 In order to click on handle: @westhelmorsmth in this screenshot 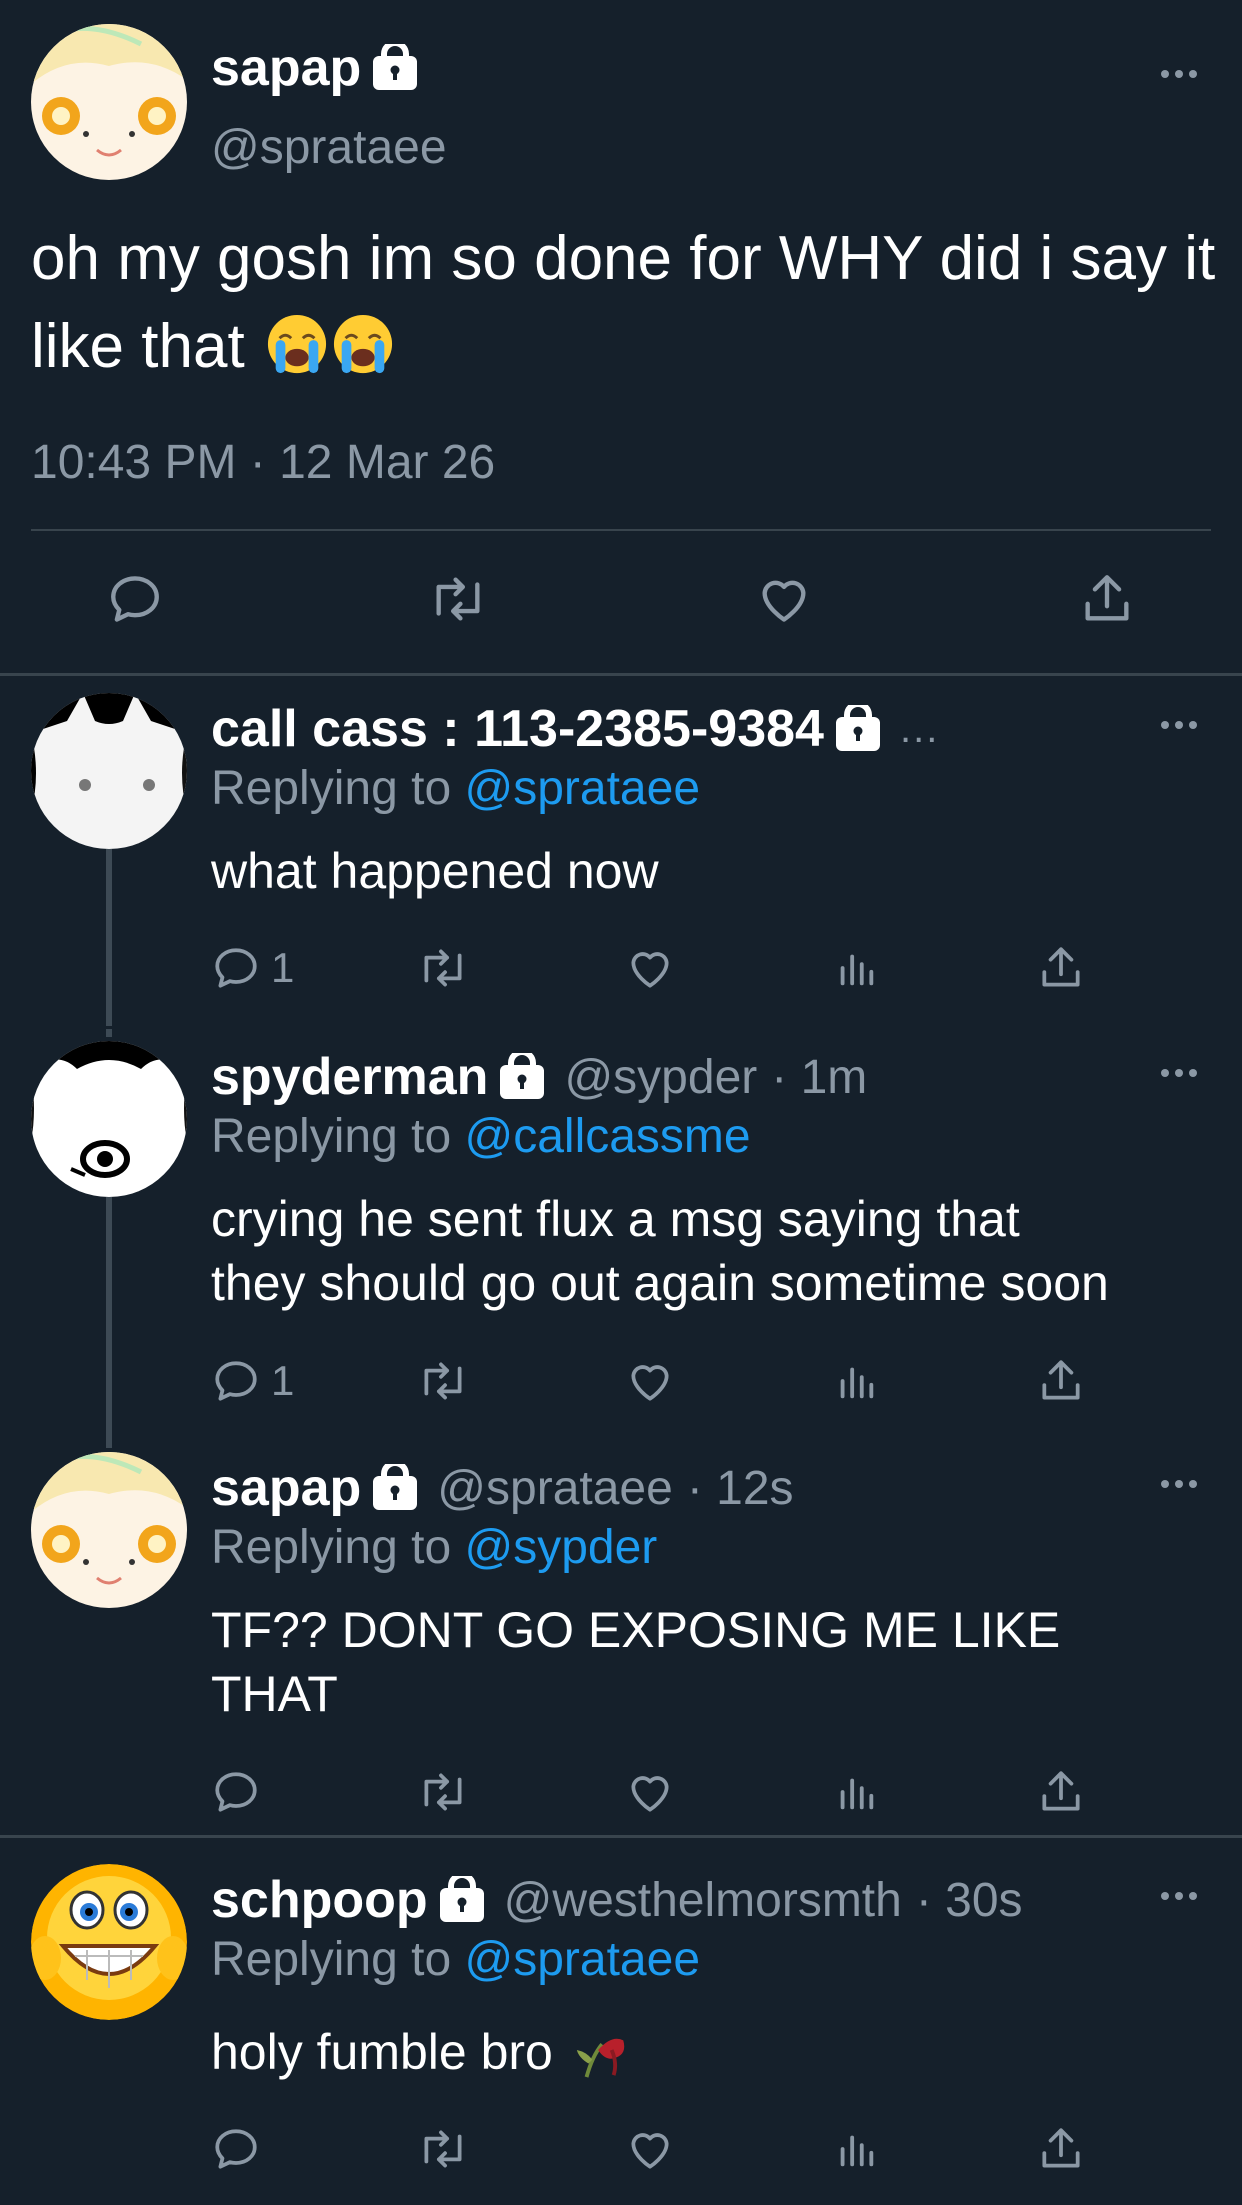, I will do `click(703, 1900)`.